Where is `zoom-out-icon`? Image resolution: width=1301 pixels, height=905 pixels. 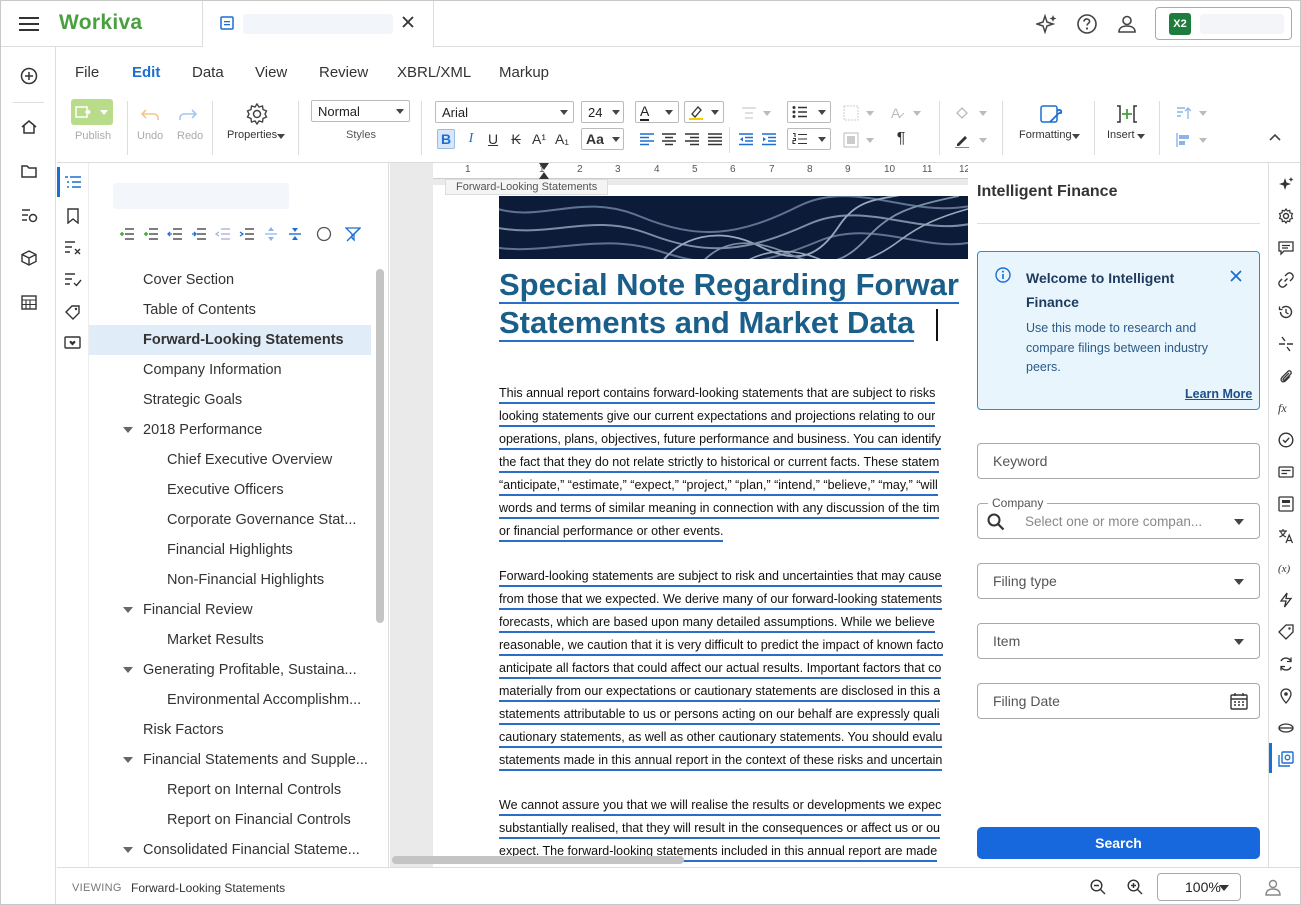
zoom-out-icon is located at coordinates (1098, 887).